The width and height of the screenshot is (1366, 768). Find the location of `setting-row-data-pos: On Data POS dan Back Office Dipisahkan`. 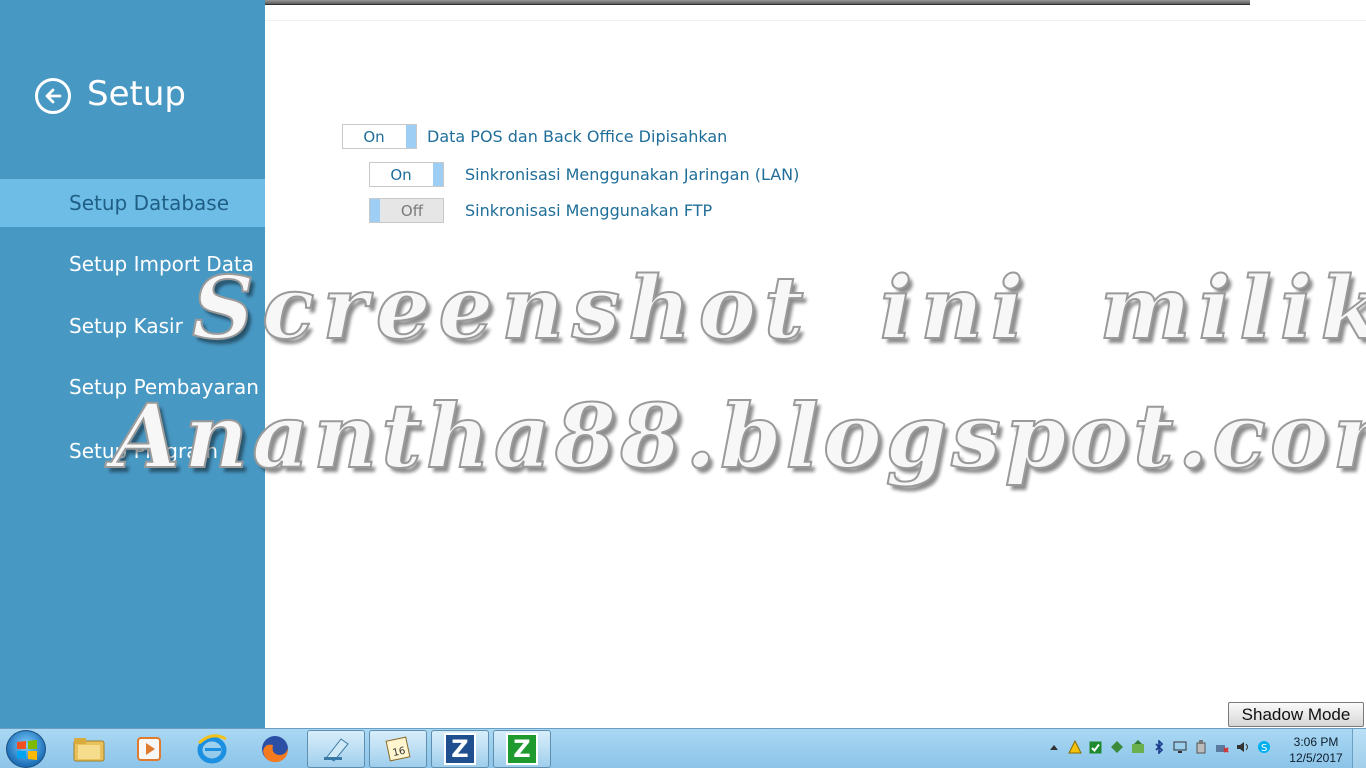

setting-row-data-pos: On Data POS dan Back Office Dipisahkan is located at coordinates (534, 136).